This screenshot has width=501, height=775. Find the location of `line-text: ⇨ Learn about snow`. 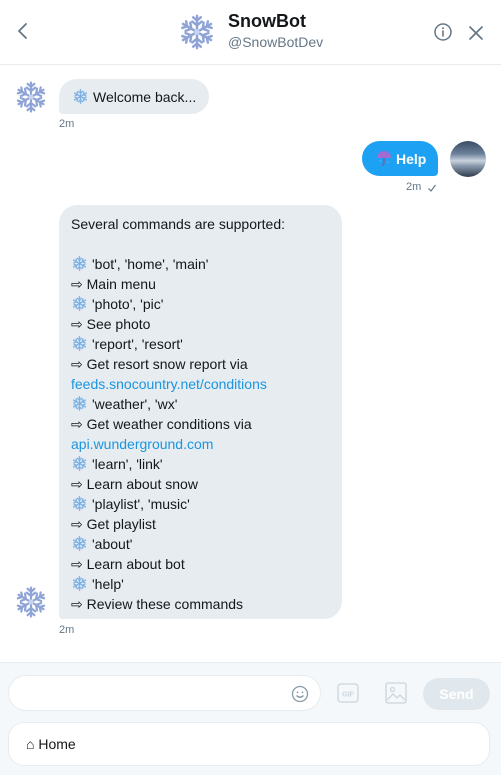

line-text: ⇨ Learn about snow is located at coordinates (134, 484).